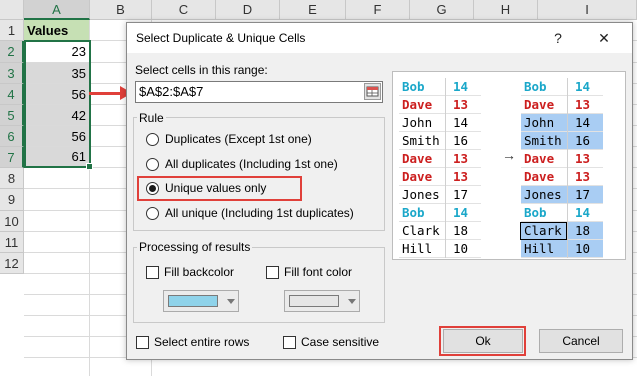  I want to click on annotation-highlight-box, so click(219, 188).